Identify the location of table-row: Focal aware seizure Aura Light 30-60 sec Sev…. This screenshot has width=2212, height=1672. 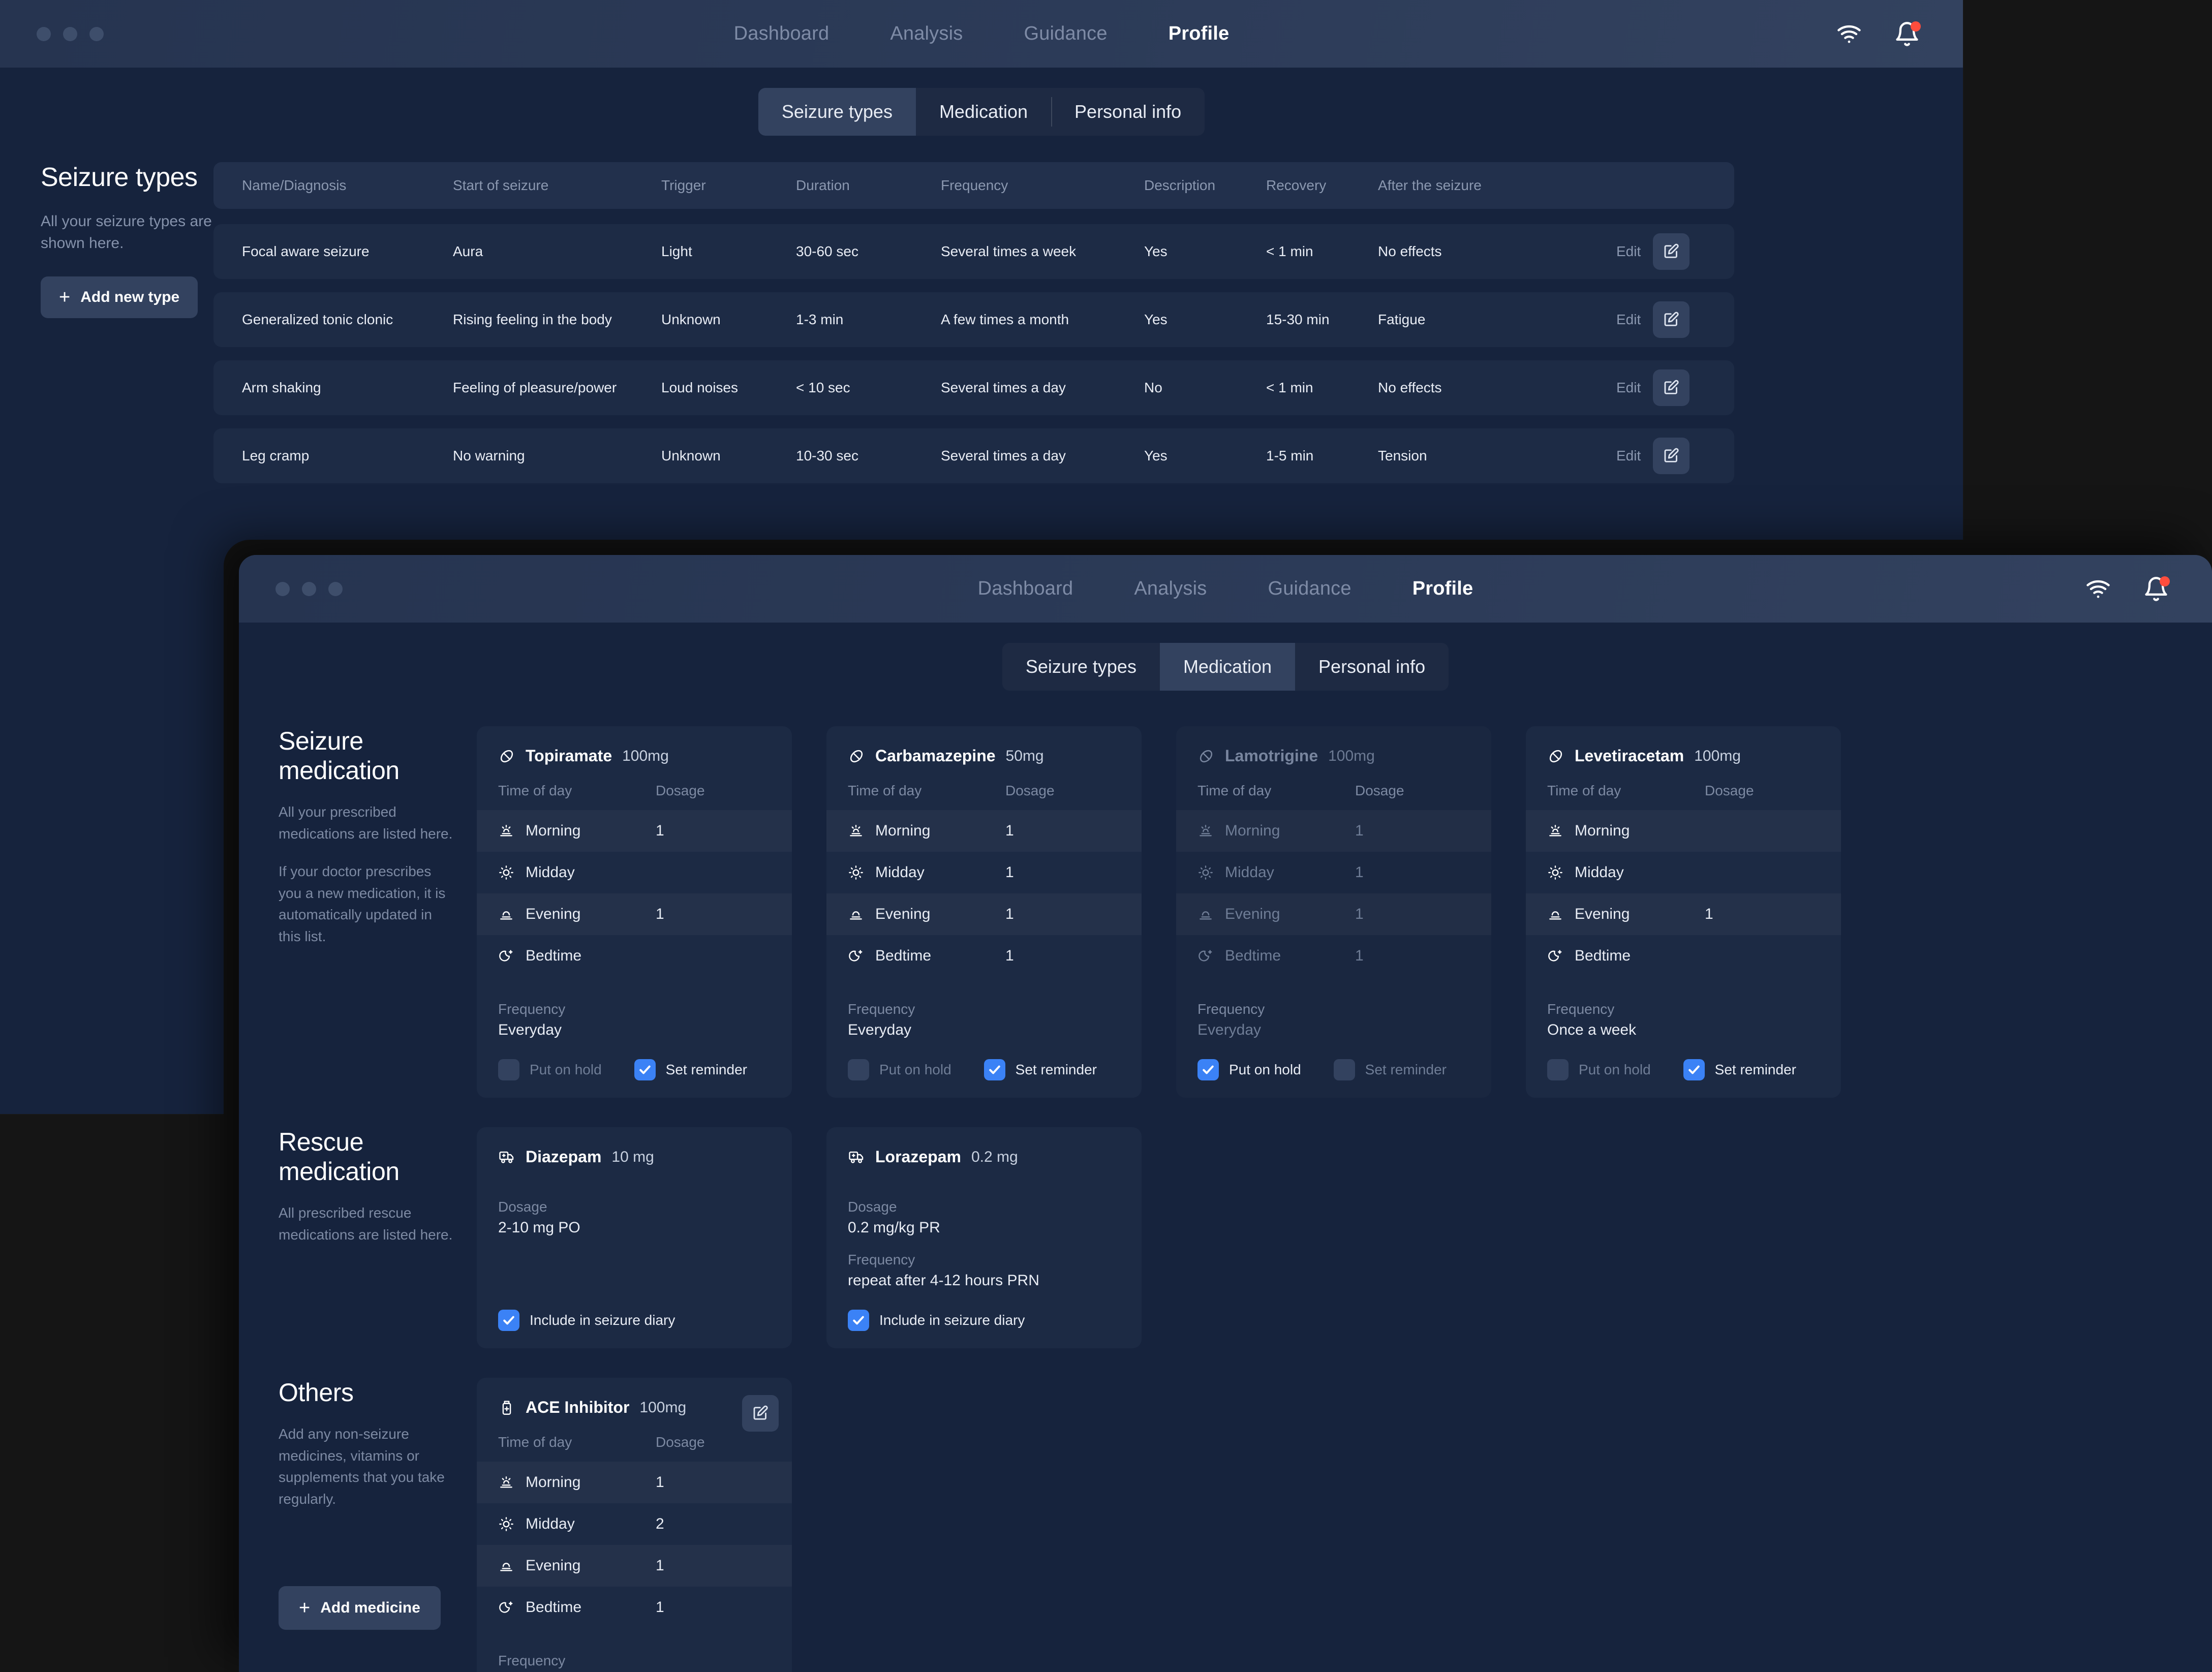
(973, 251).